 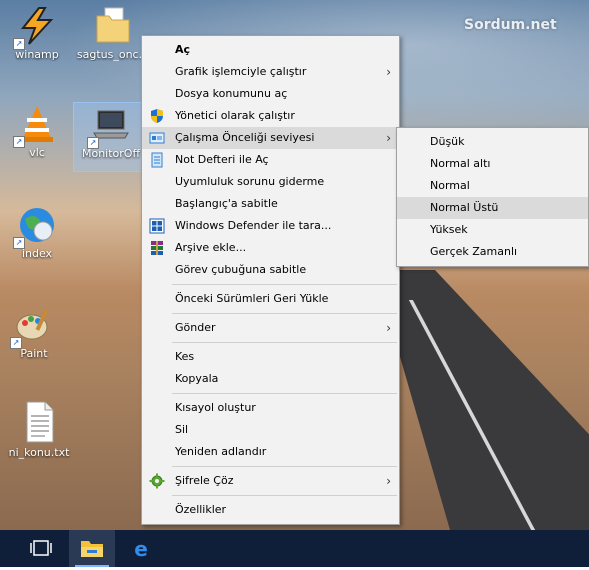 What do you see at coordinates (235, 115) in the screenshot?
I see `menu-item-label: Yönetici olarak çalıştır` at bounding box center [235, 115].